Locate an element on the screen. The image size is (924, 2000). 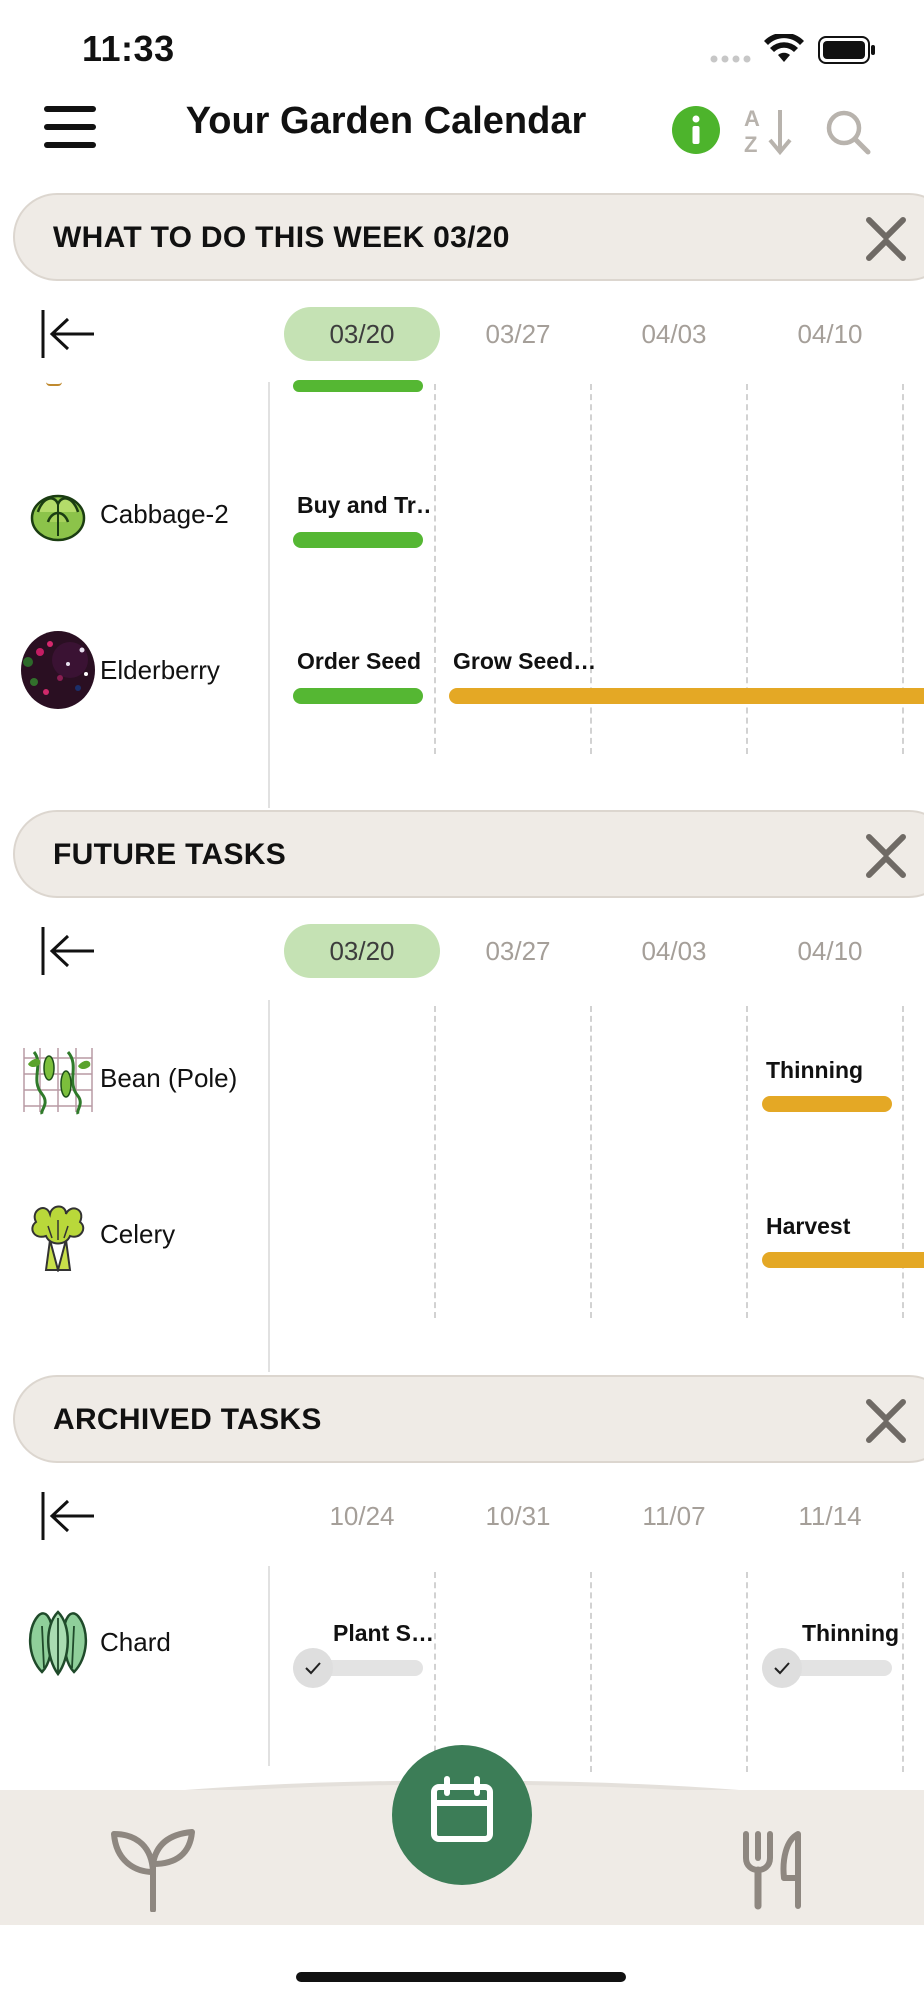
plant-name: Bean (Pole) is located at coordinates (168, 1078).